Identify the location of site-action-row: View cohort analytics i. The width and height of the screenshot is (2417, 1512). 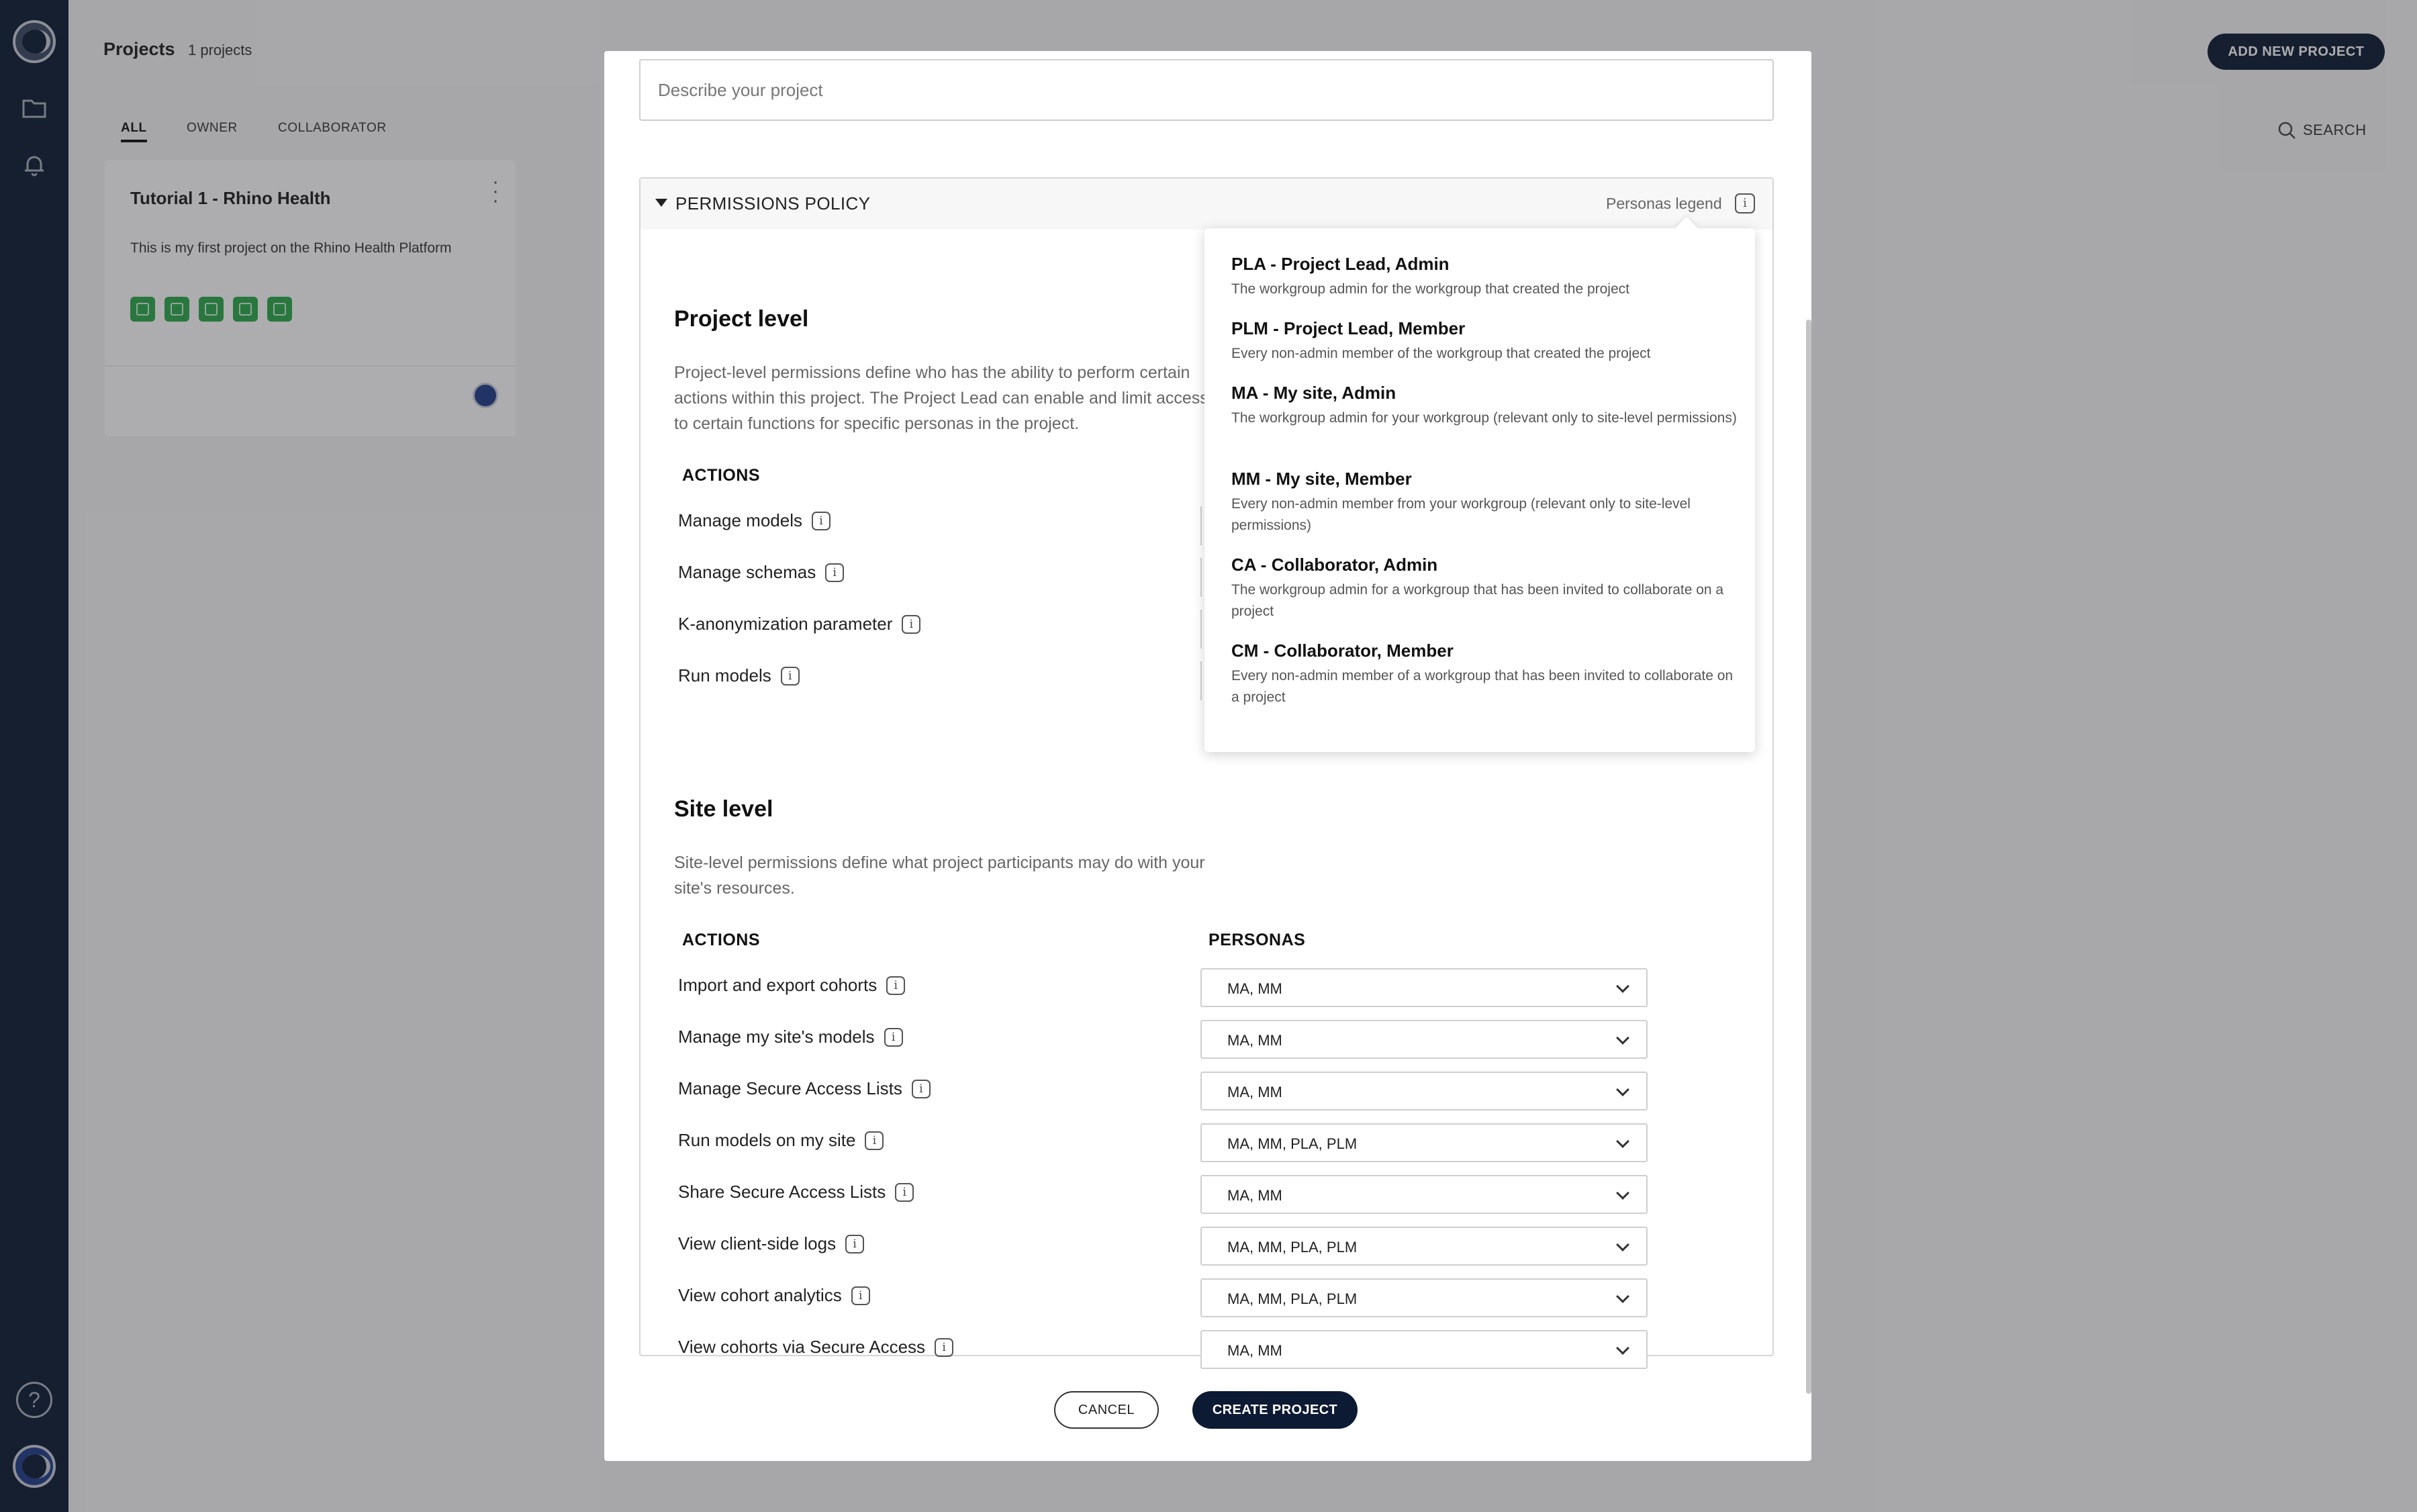
(774, 1295).